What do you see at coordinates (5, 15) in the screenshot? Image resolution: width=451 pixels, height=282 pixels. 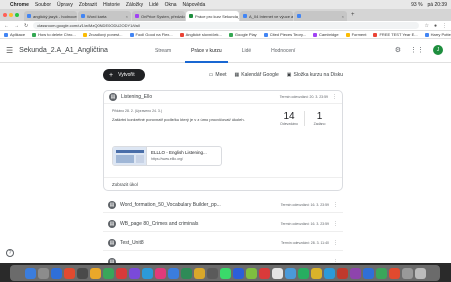 I see `close-window-icon` at bounding box center [5, 15].